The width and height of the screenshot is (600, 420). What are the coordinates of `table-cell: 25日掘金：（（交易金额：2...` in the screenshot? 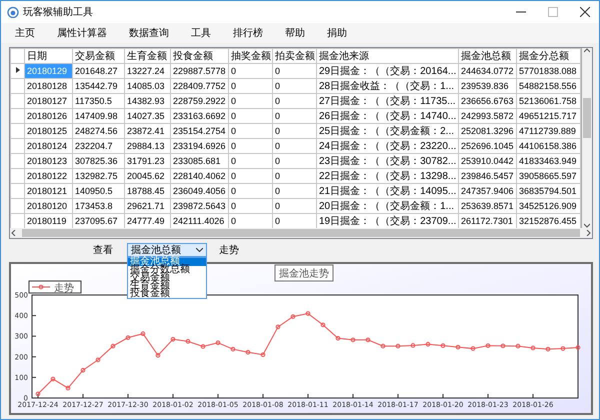 It's located at (387, 130).